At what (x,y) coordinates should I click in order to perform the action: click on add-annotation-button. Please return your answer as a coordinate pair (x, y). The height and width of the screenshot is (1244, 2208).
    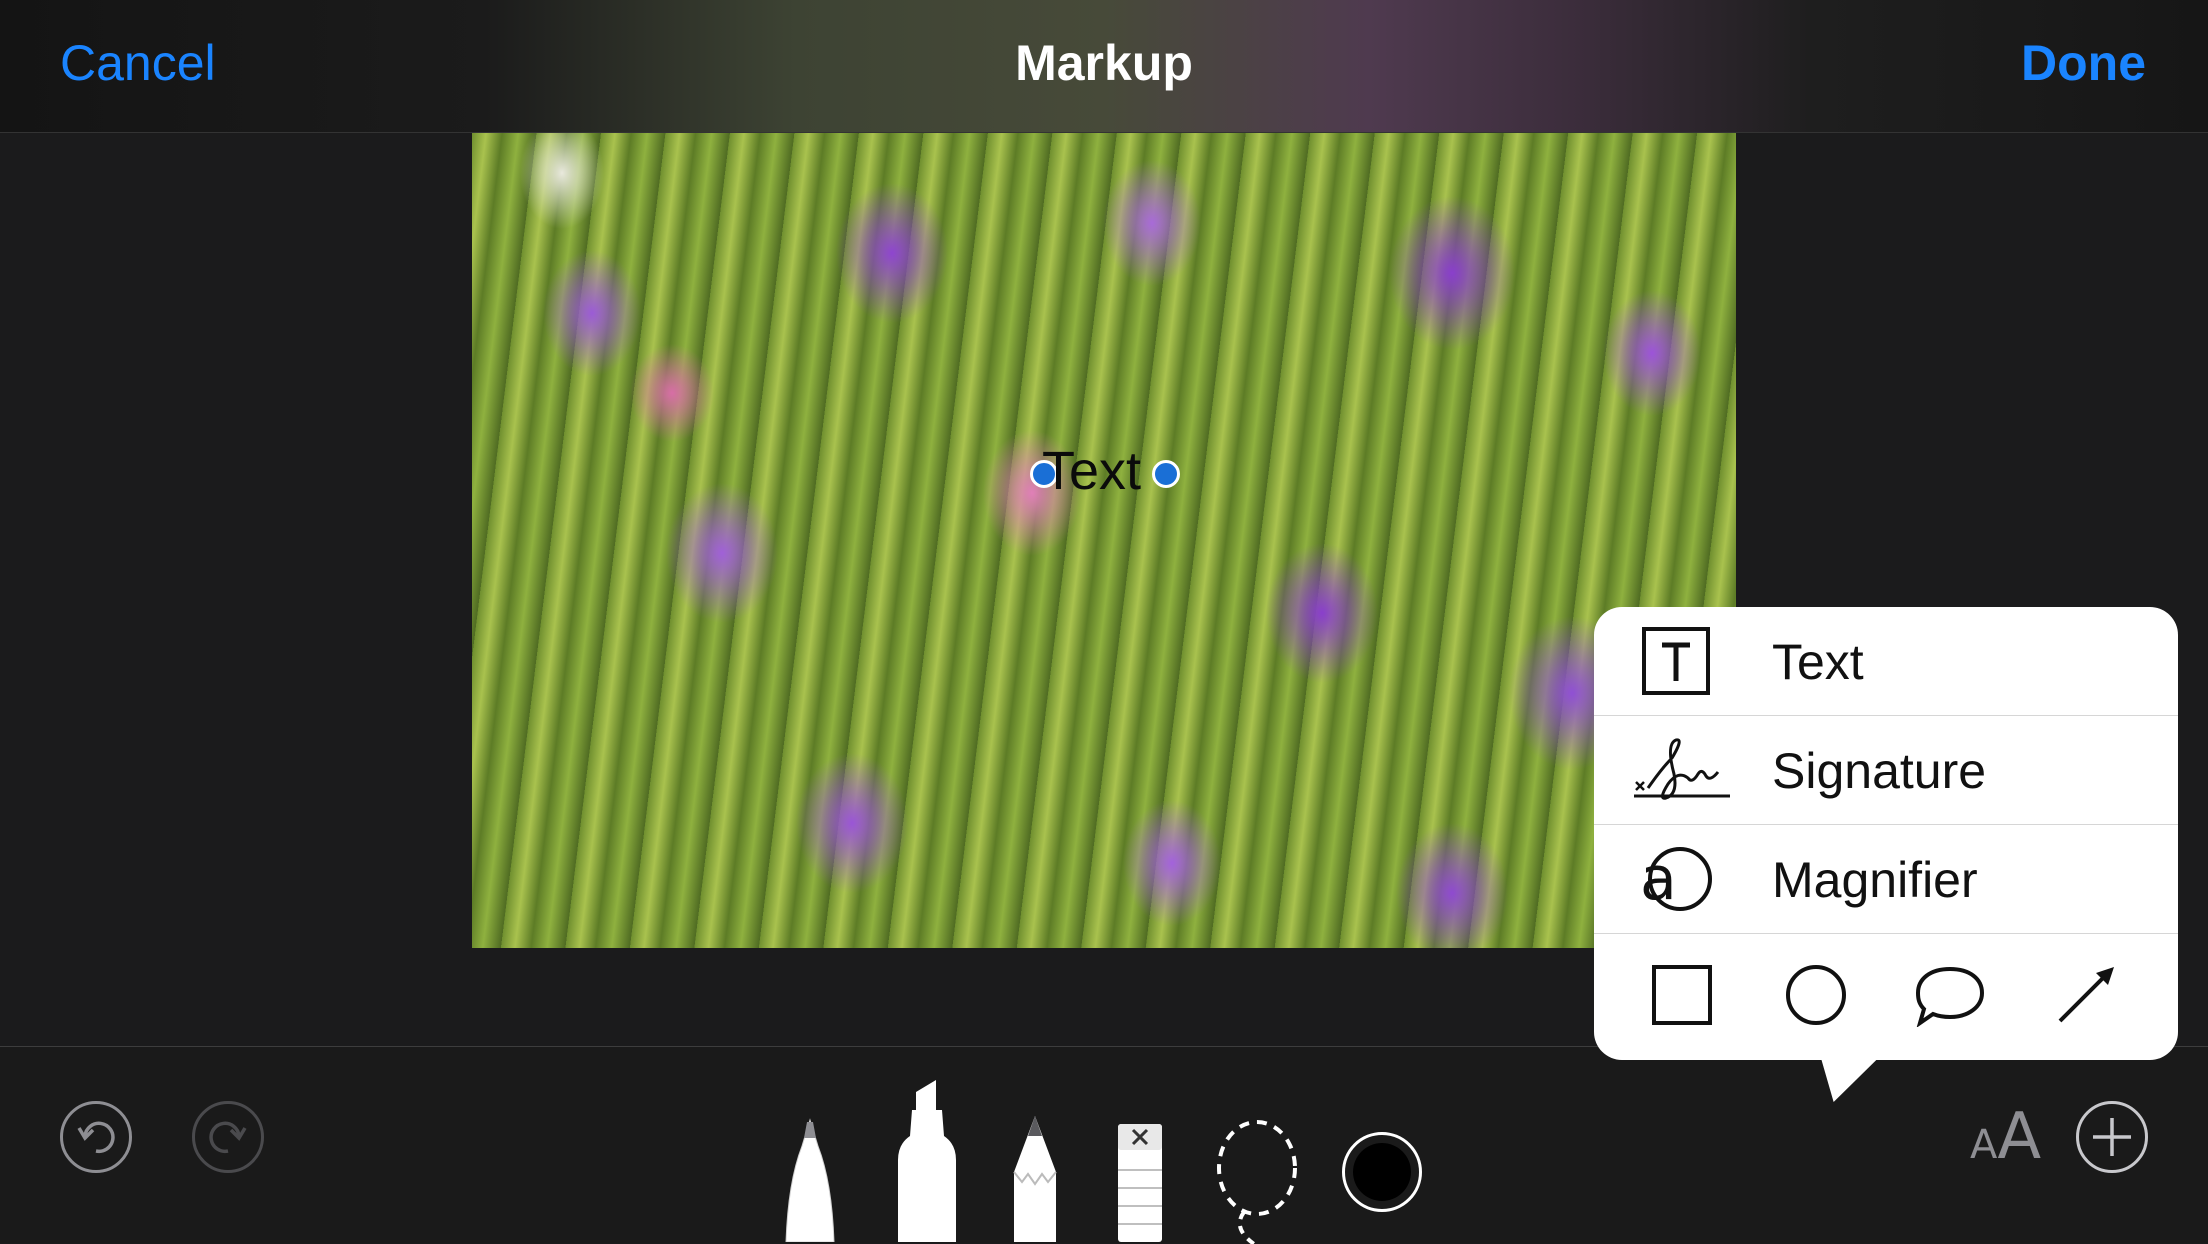
    Looking at the image, I should click on (2112, 1137).